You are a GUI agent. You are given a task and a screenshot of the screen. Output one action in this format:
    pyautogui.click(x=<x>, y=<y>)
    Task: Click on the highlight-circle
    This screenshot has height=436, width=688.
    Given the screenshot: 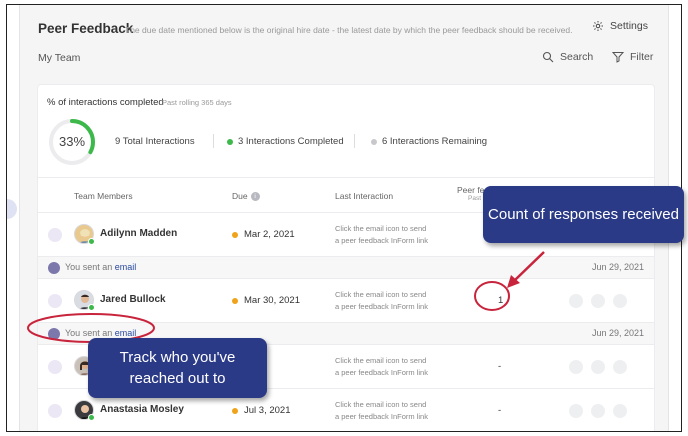 What is the action you would take?
    pyautogui.click(x=492, y=296)
    